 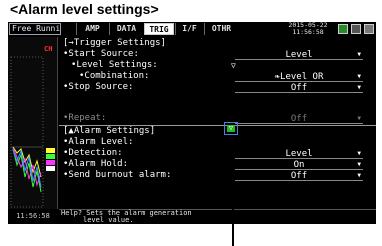 I want to click on burnout-alarm-value: Off, so click(x=299, y=176).